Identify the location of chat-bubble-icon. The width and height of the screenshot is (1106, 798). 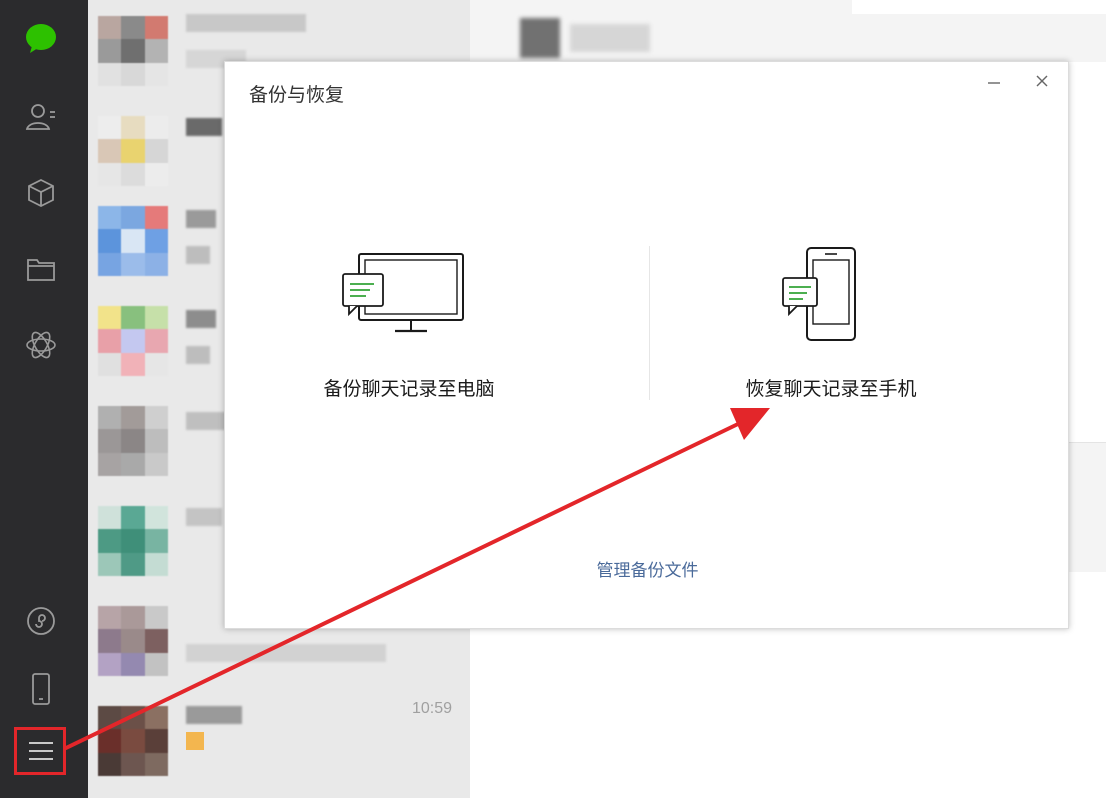
(41, 39).